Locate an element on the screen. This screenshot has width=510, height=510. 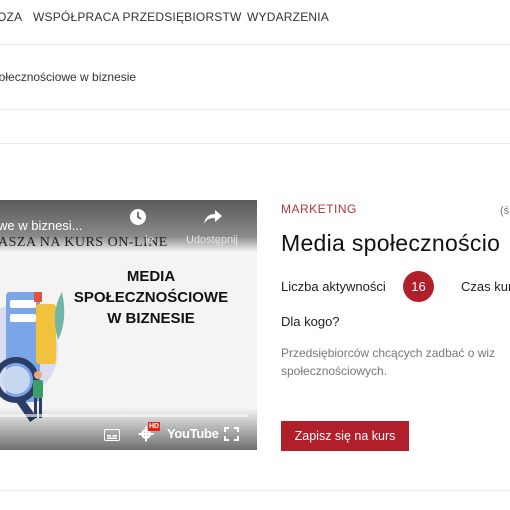
breadcrumb: połecznościowe w biznesie is located at coordinates (255, 77).